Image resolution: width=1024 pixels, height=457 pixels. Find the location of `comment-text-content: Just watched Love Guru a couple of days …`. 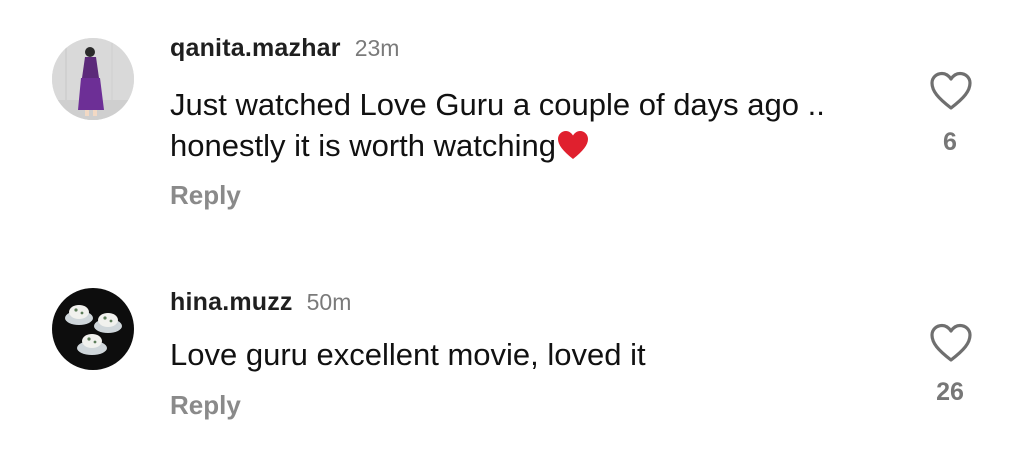

comment-text-content: Just watched Love Guru a couple of days … is located at coordinates (497, 125).